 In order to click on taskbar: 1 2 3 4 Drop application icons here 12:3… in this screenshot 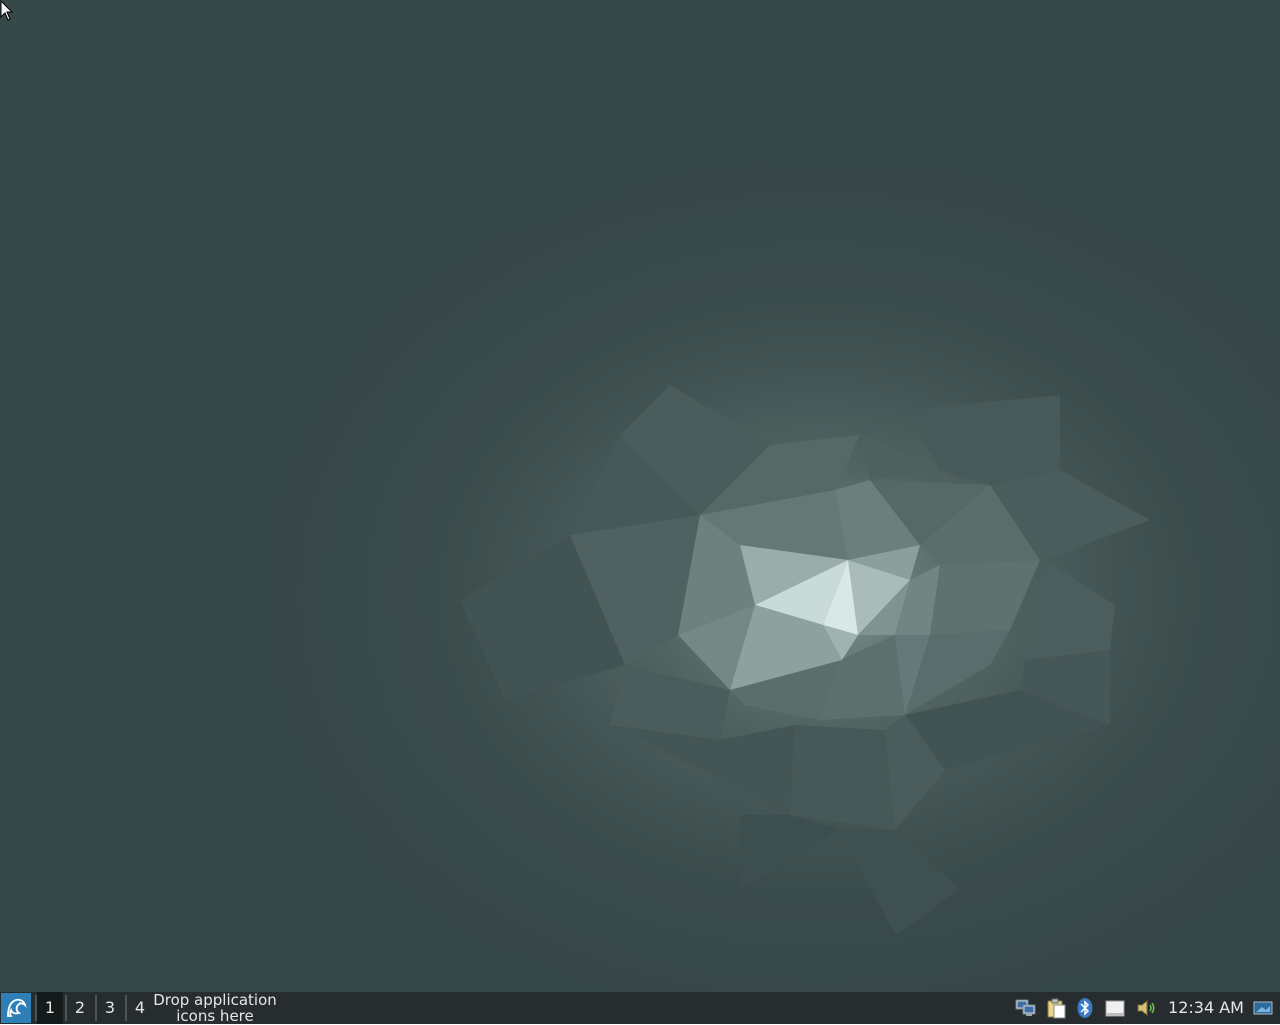, I will do `click(640, 1008)`.